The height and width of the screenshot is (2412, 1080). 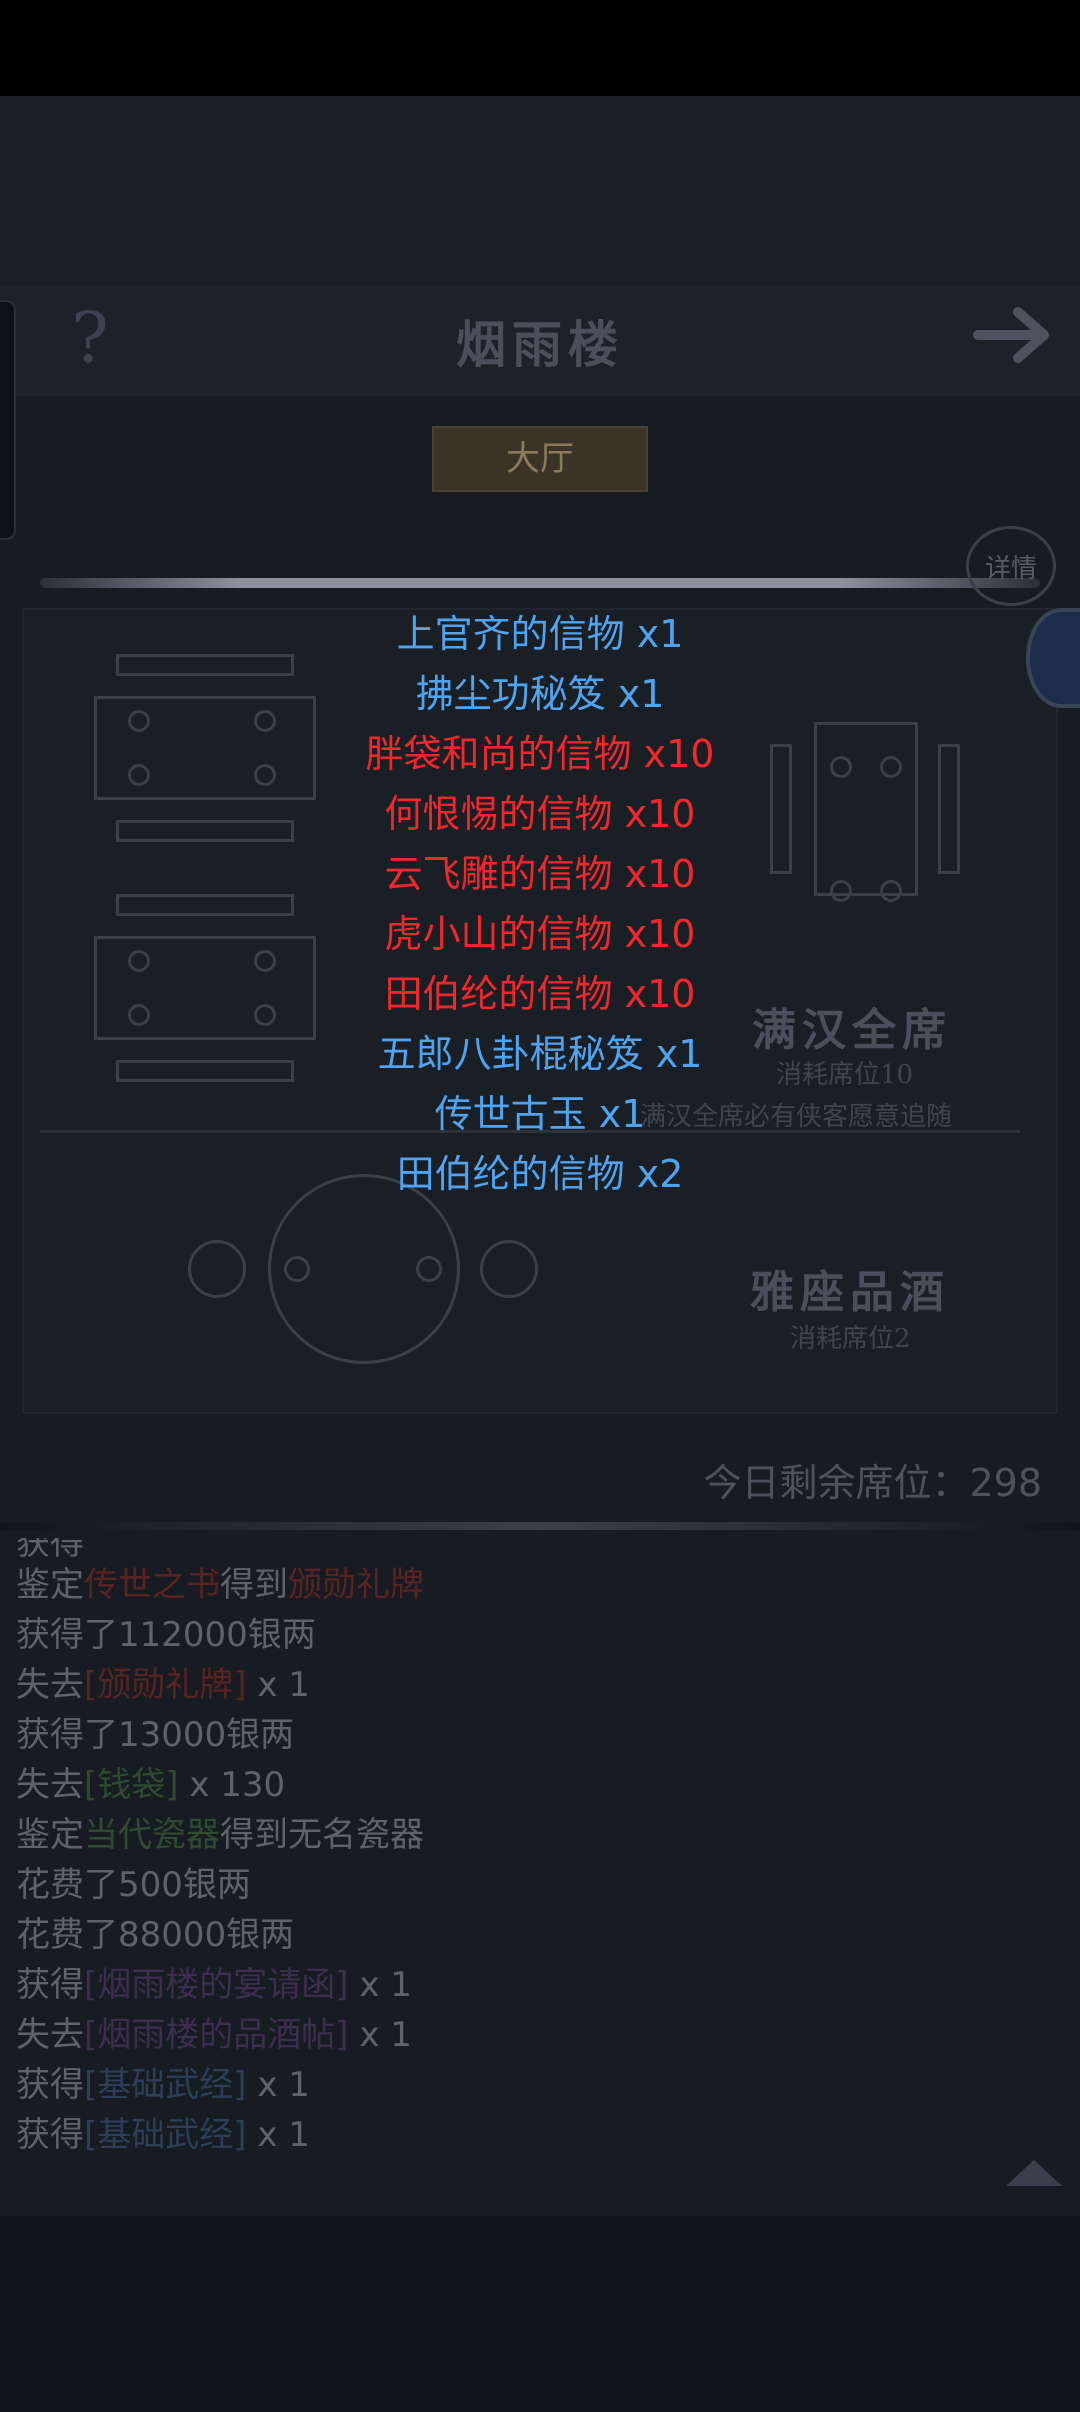 I want to click on log-line: 鉴定当代瓷器得到无名瓷器, so click(x=516, y=1835).